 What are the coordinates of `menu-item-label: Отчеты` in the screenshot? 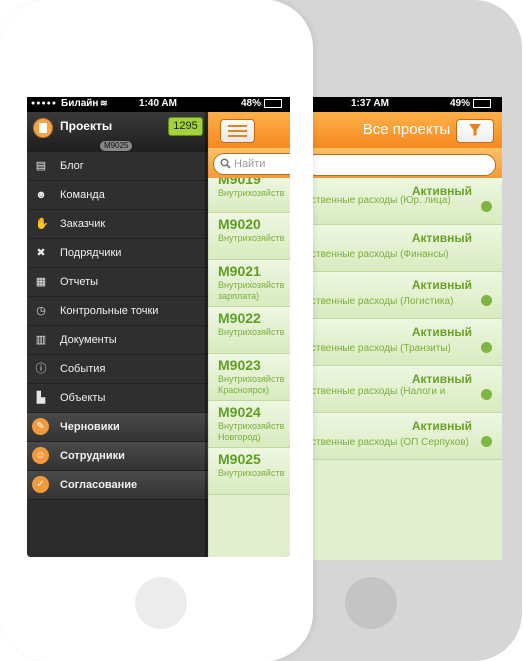 It's located at (79, 282).